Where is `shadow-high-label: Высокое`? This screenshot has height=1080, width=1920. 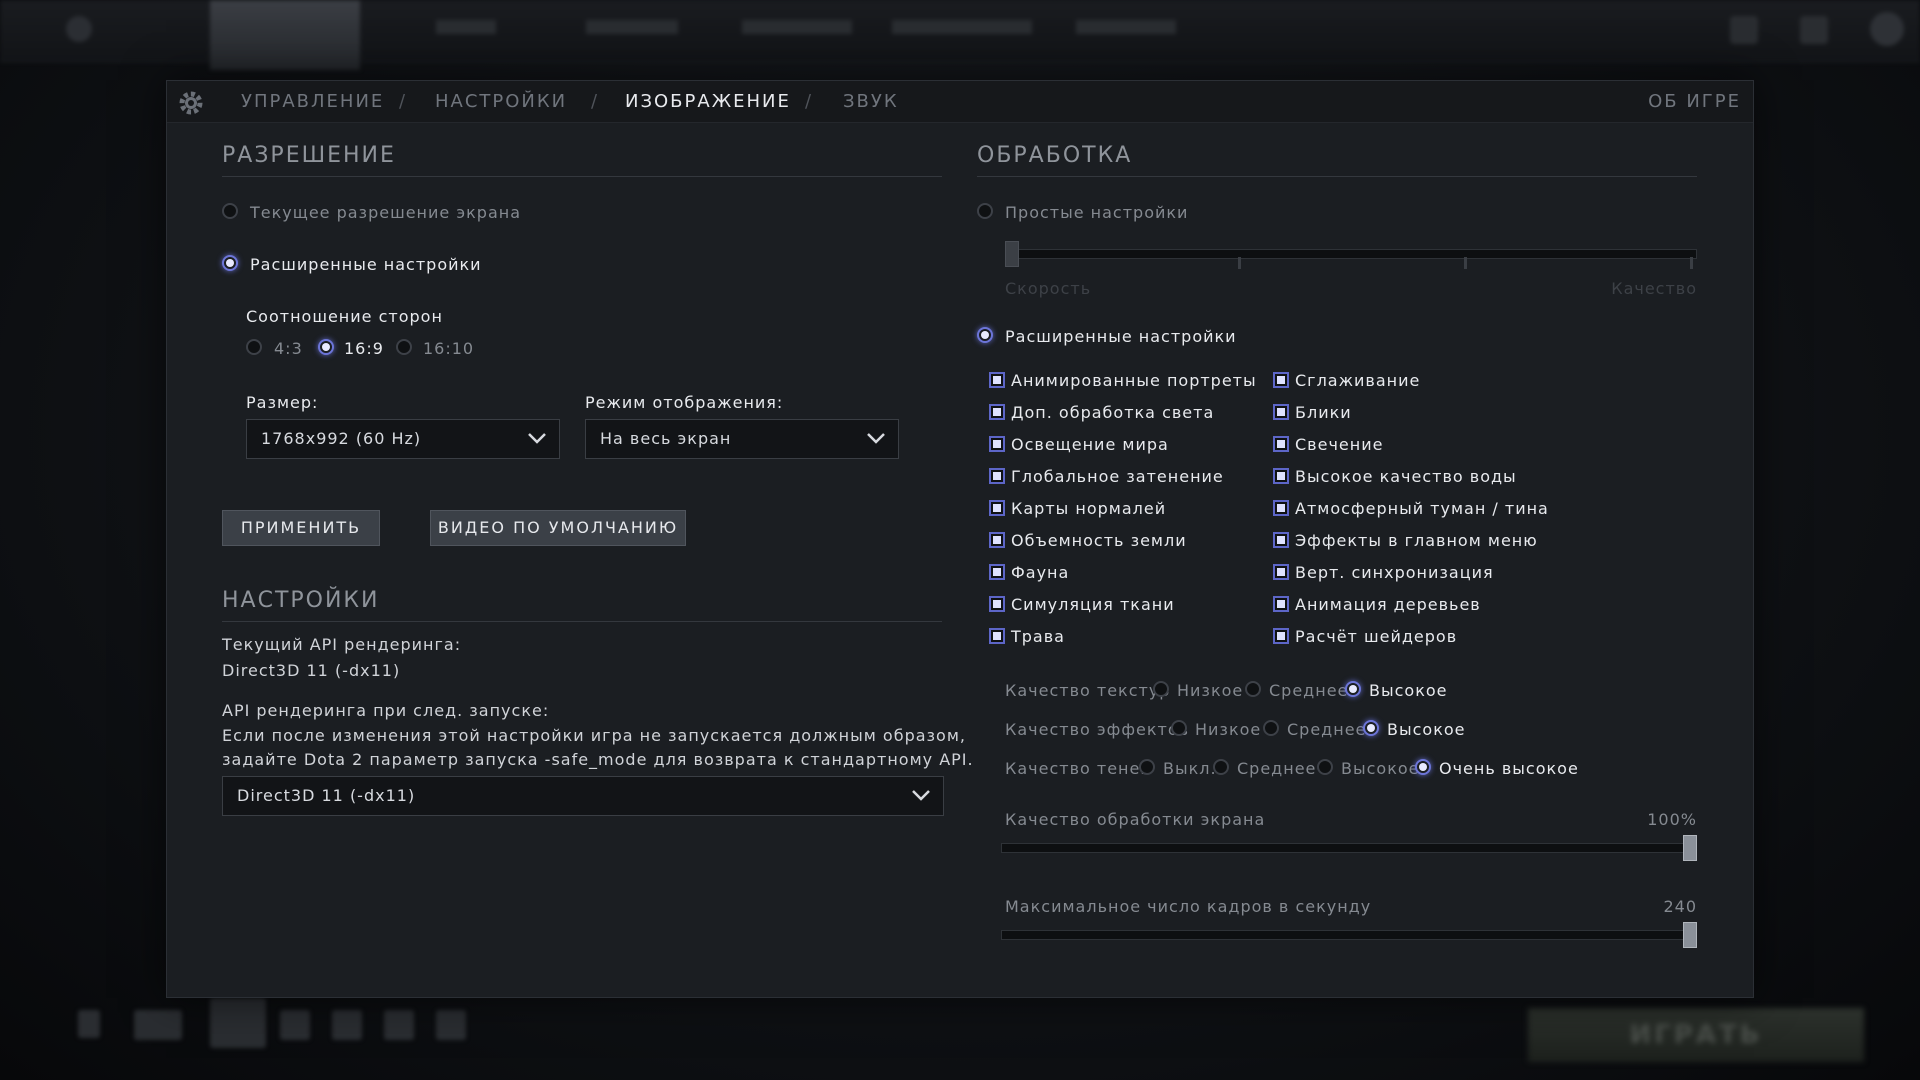 shadow-high-label: Высокое is located at coordinates (1380, 768).